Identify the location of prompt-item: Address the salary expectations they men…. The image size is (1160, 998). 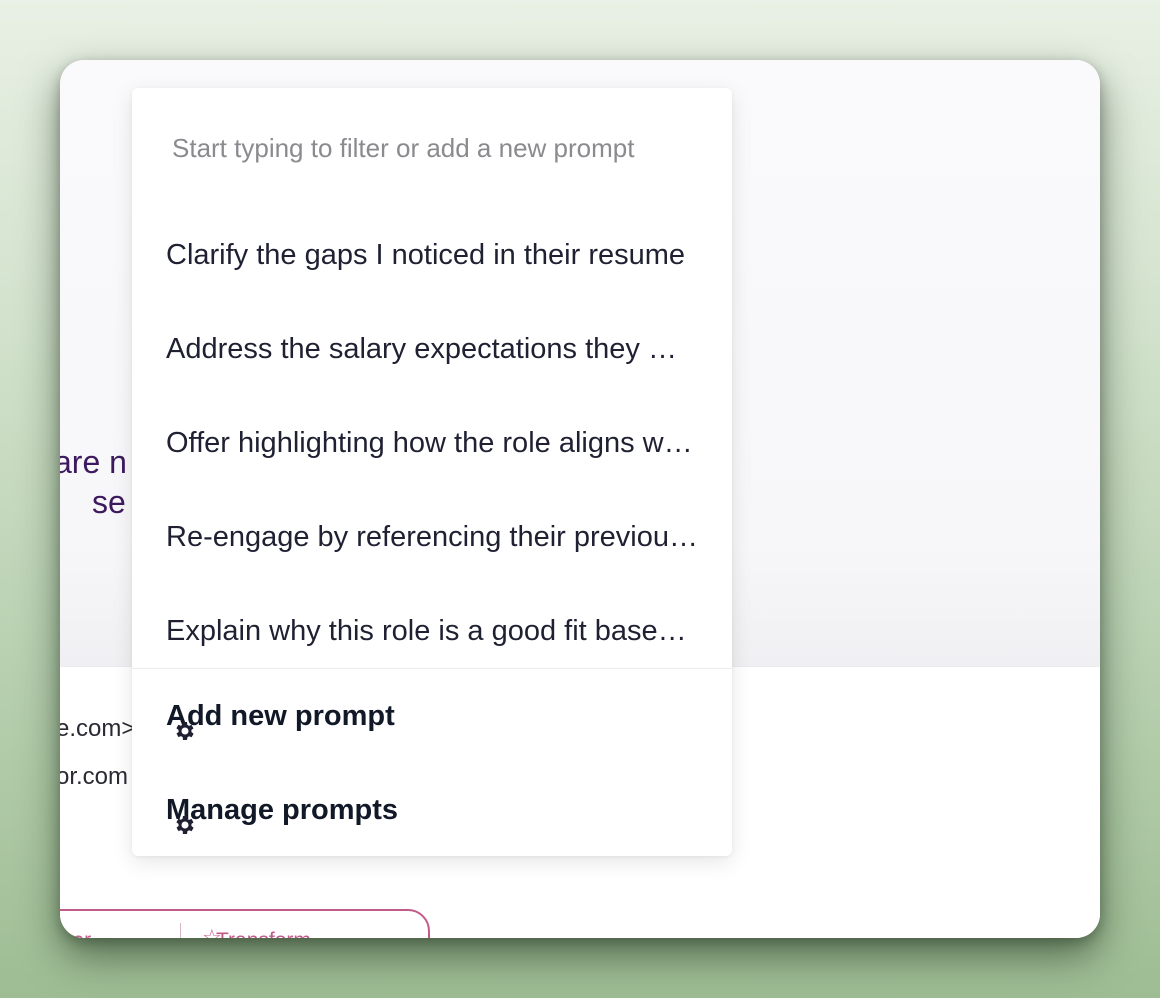
(432, 349).